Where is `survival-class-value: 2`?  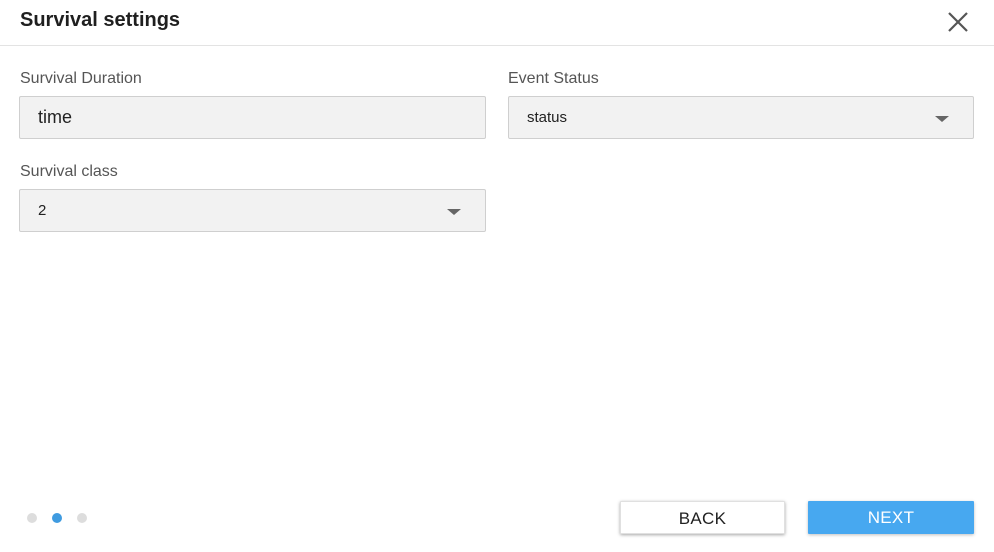
survival-class-value: 2 is located at coordinates (42, 210).